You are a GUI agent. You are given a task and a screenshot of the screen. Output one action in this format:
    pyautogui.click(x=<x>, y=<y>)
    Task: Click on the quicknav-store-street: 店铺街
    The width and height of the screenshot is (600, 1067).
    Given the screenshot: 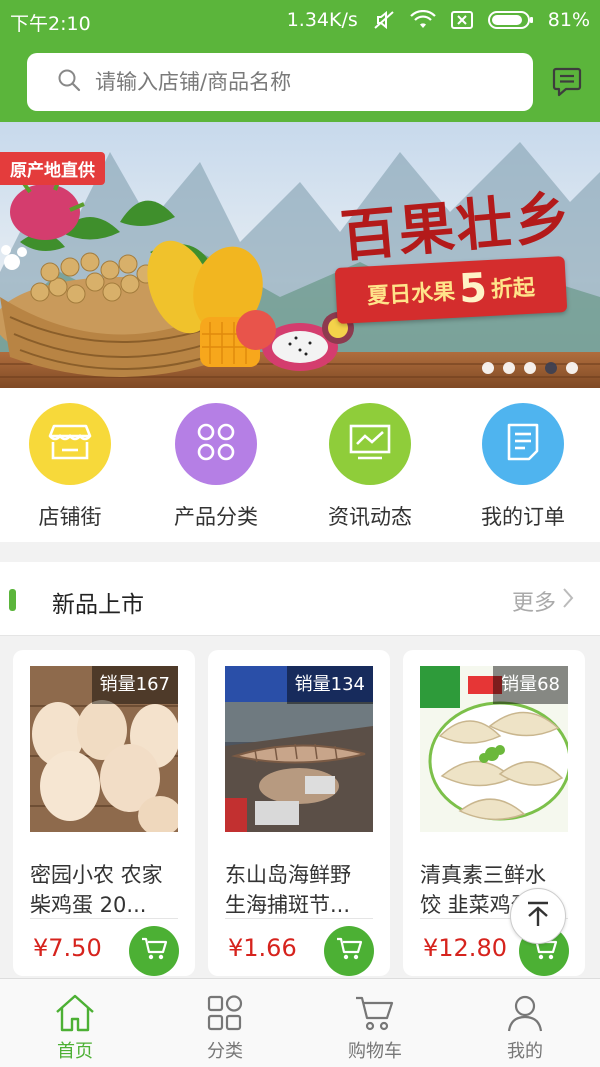 What is the action you would take?
    pyautogui.click(x=70, y=467)
    